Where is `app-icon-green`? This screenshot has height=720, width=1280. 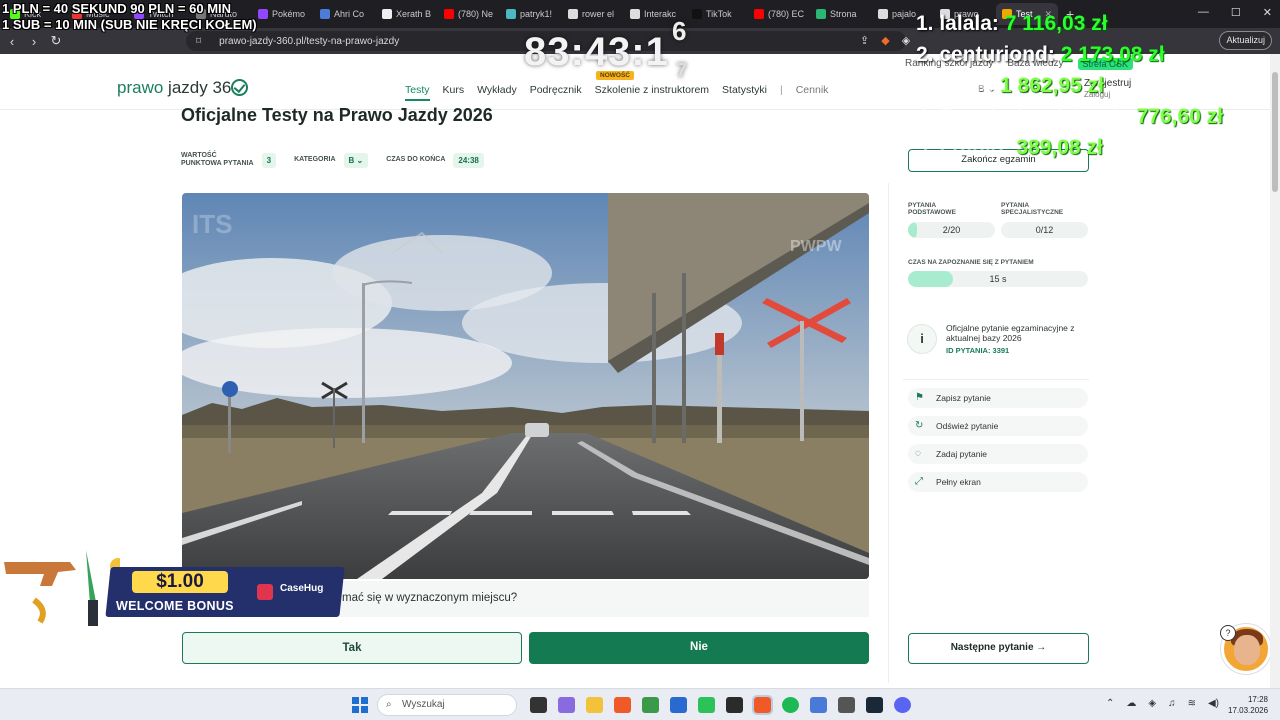
app-icon-green is located at coordinates (706, 705).